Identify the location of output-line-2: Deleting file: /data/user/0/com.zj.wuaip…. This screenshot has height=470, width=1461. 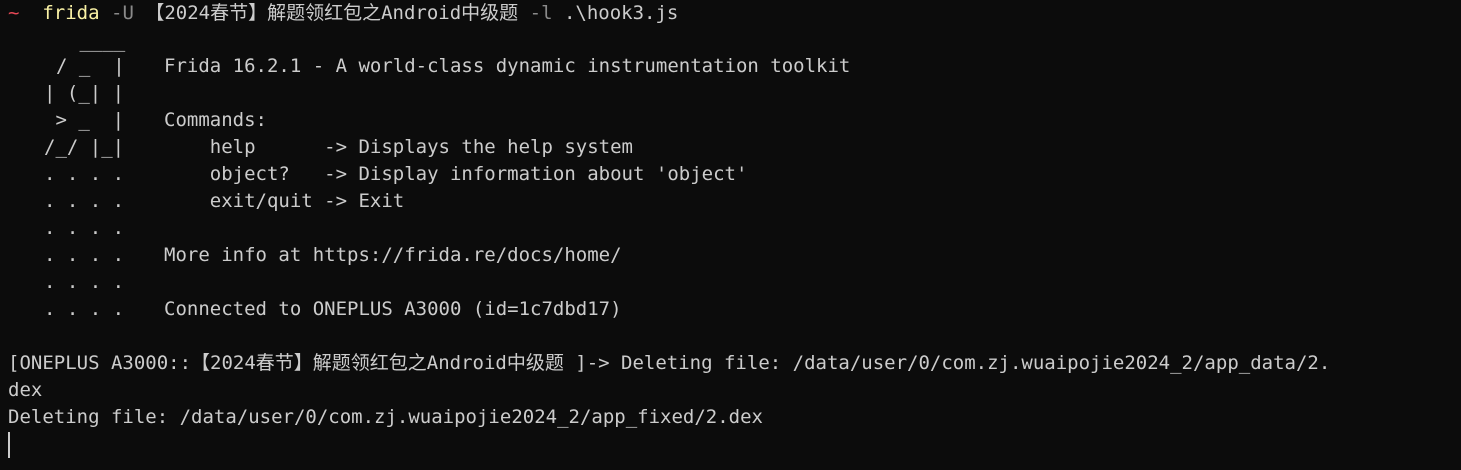
(385, 417).